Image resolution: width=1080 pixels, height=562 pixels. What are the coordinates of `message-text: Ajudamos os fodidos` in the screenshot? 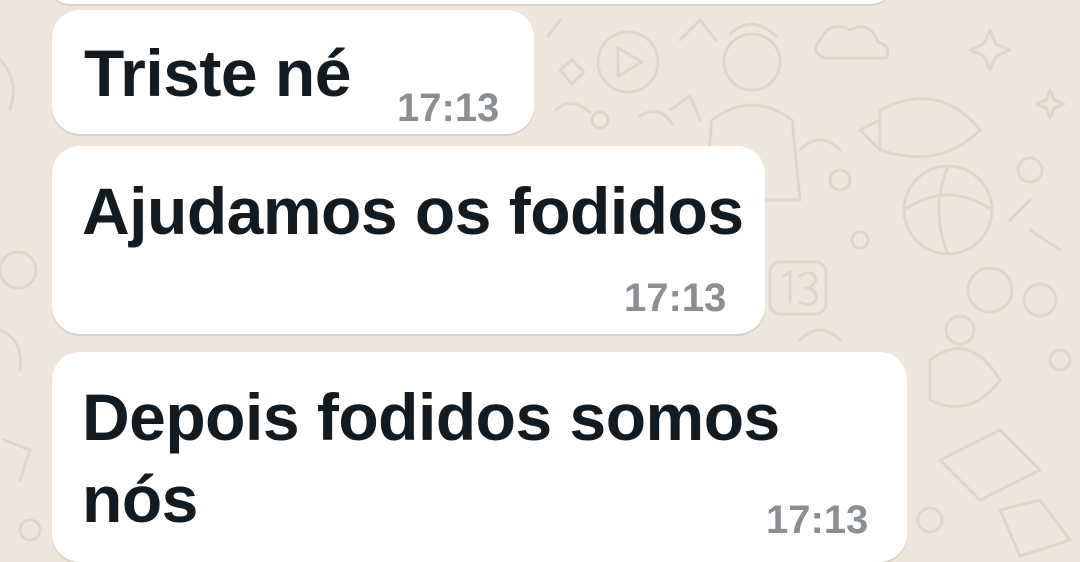 It's located at (413, 211).